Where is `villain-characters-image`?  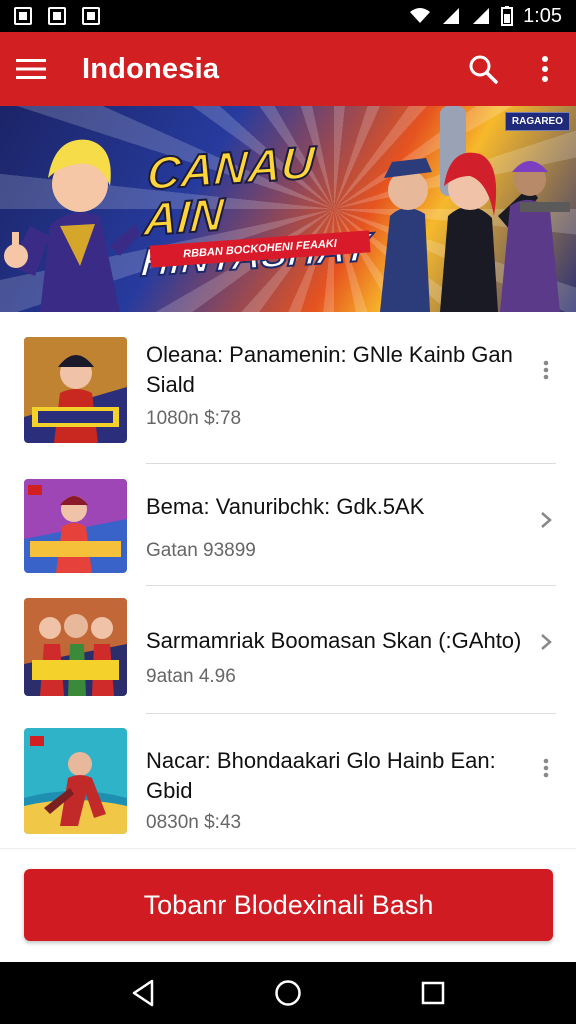 villain-characters-image is located at coordinates (475, 209).